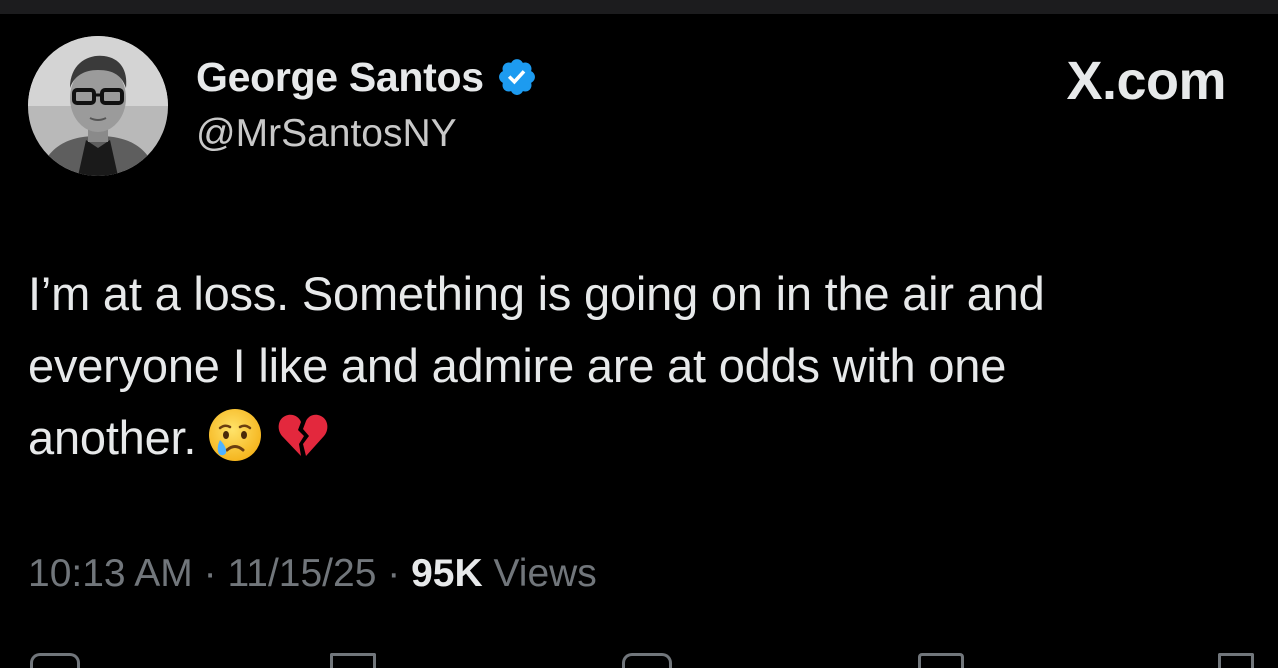 This screenshot has width=1278, height=668. Describe the element at coordinates (301, 573) in the screenshot. I see `tweet-date: 11/15/25` at that location.